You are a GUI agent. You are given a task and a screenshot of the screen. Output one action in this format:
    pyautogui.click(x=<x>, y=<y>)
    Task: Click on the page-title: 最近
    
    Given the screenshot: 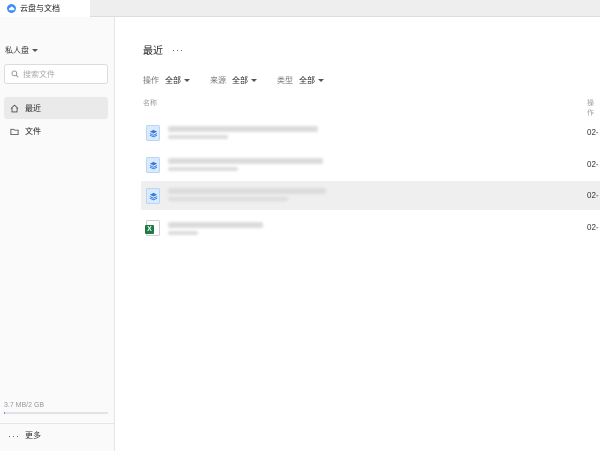 What is the action you would take?
    pyautogui.click(x=153, y=51)
    